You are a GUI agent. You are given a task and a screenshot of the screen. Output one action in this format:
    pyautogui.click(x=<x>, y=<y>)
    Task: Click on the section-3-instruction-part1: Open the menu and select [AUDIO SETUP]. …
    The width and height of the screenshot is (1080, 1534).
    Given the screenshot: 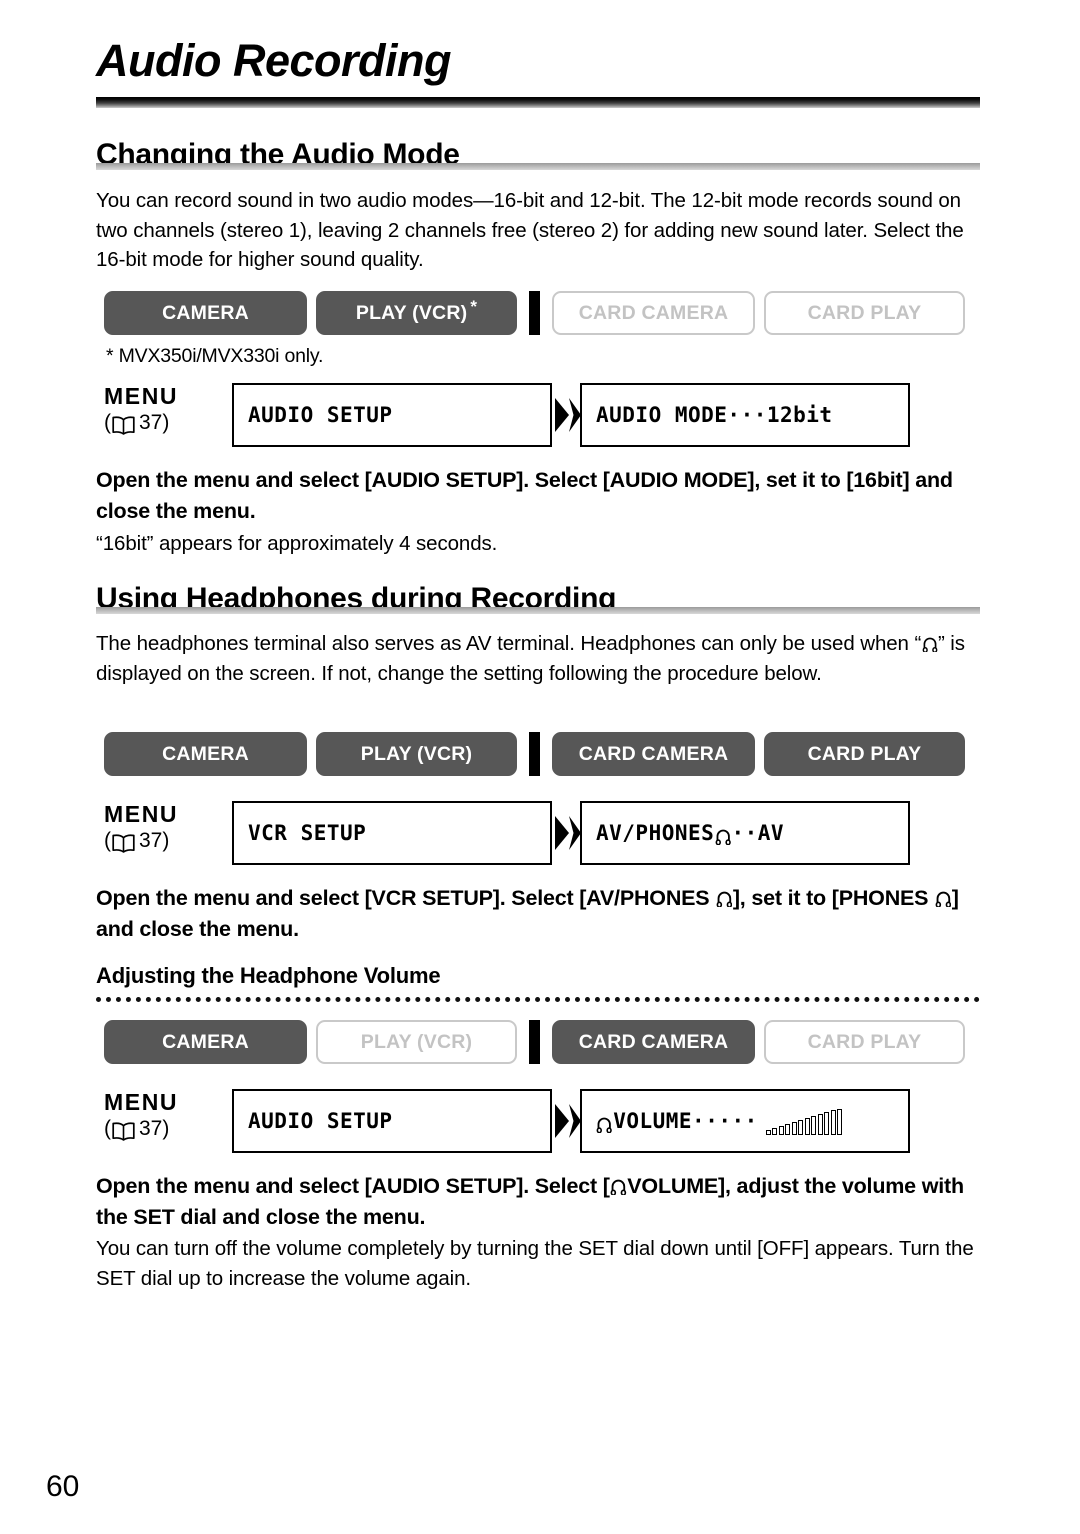 What is the action you would take?
    pyautogui.click(x=353, y=1186)
    